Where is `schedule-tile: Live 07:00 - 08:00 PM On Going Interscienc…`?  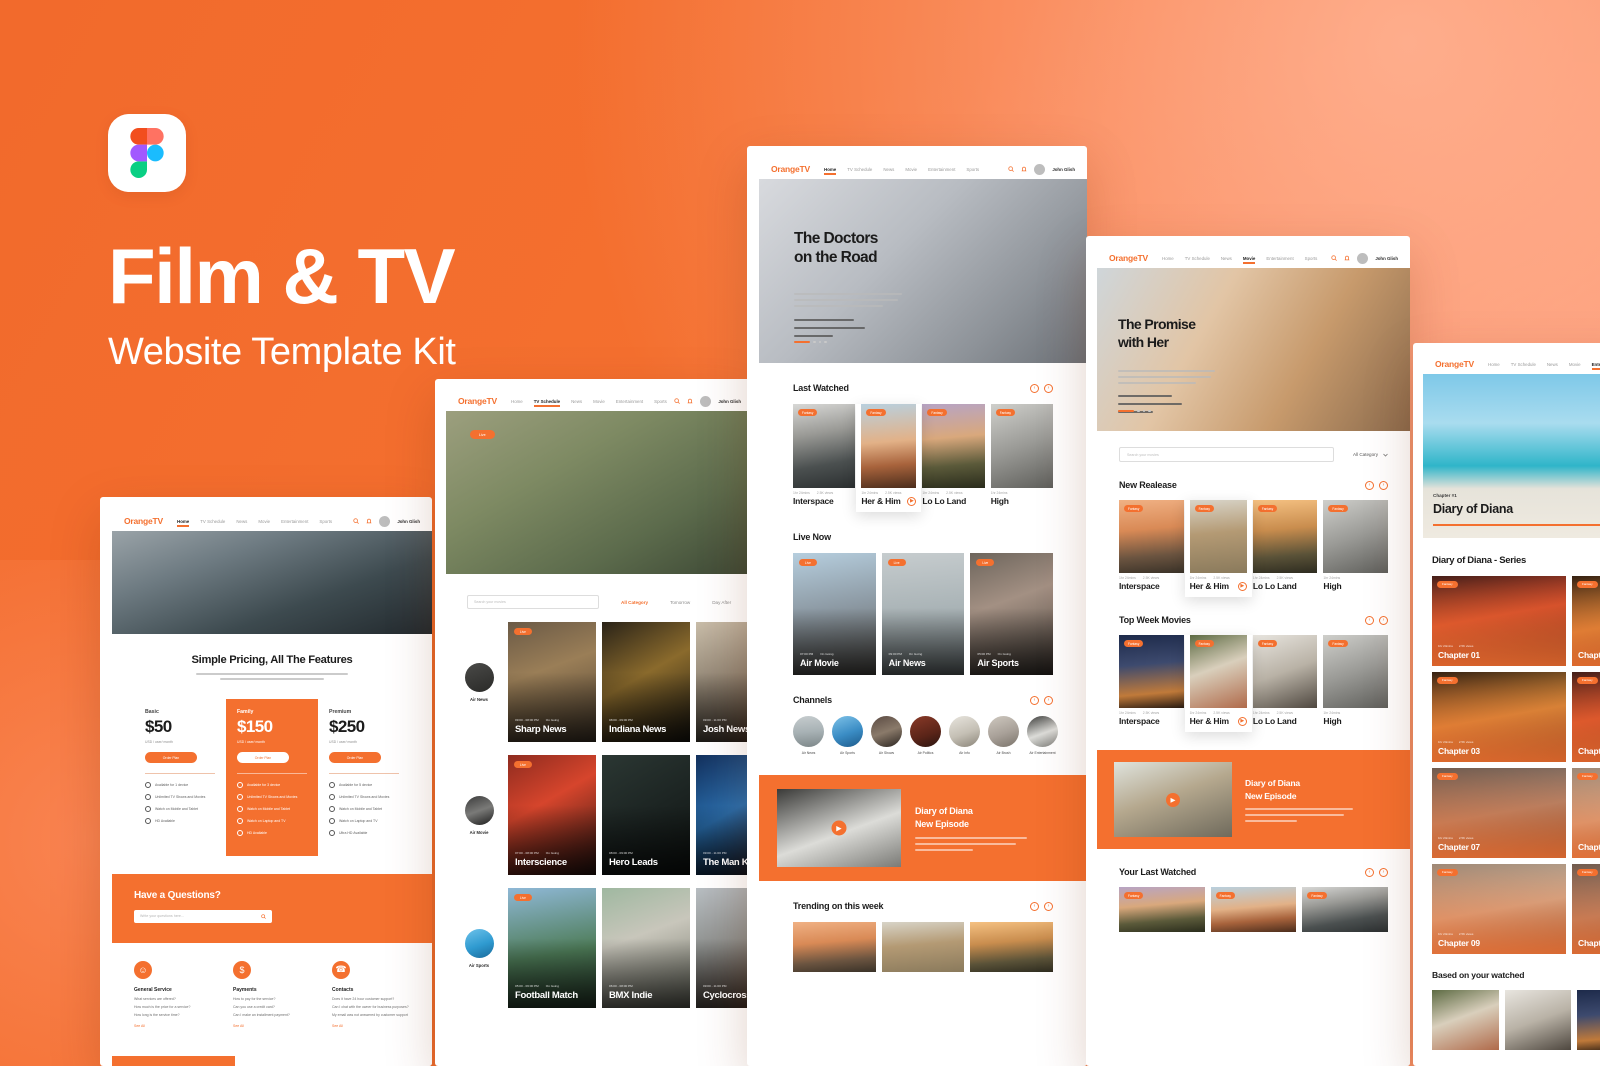 schedule-tile: Live 07:00 - 08:00 PM On Going Interscienc… is located at coordinates (552, 815).